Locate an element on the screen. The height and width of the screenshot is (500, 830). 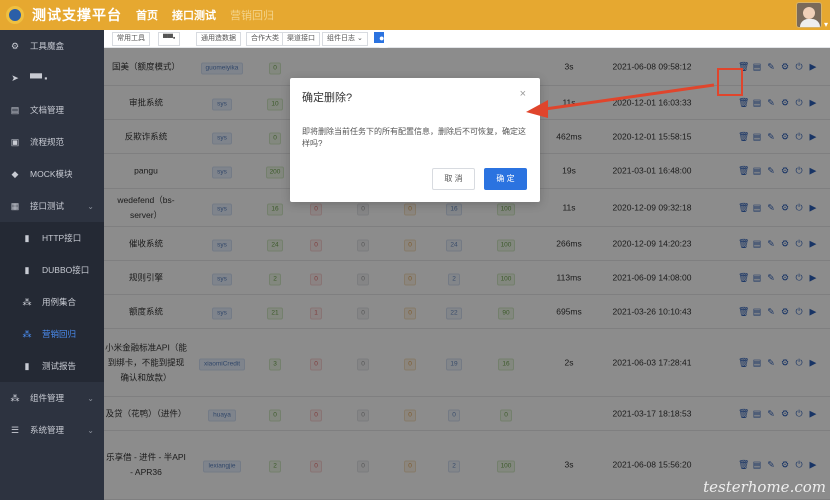
tab-0: 常用工具 is located at coordinates (131, 39).